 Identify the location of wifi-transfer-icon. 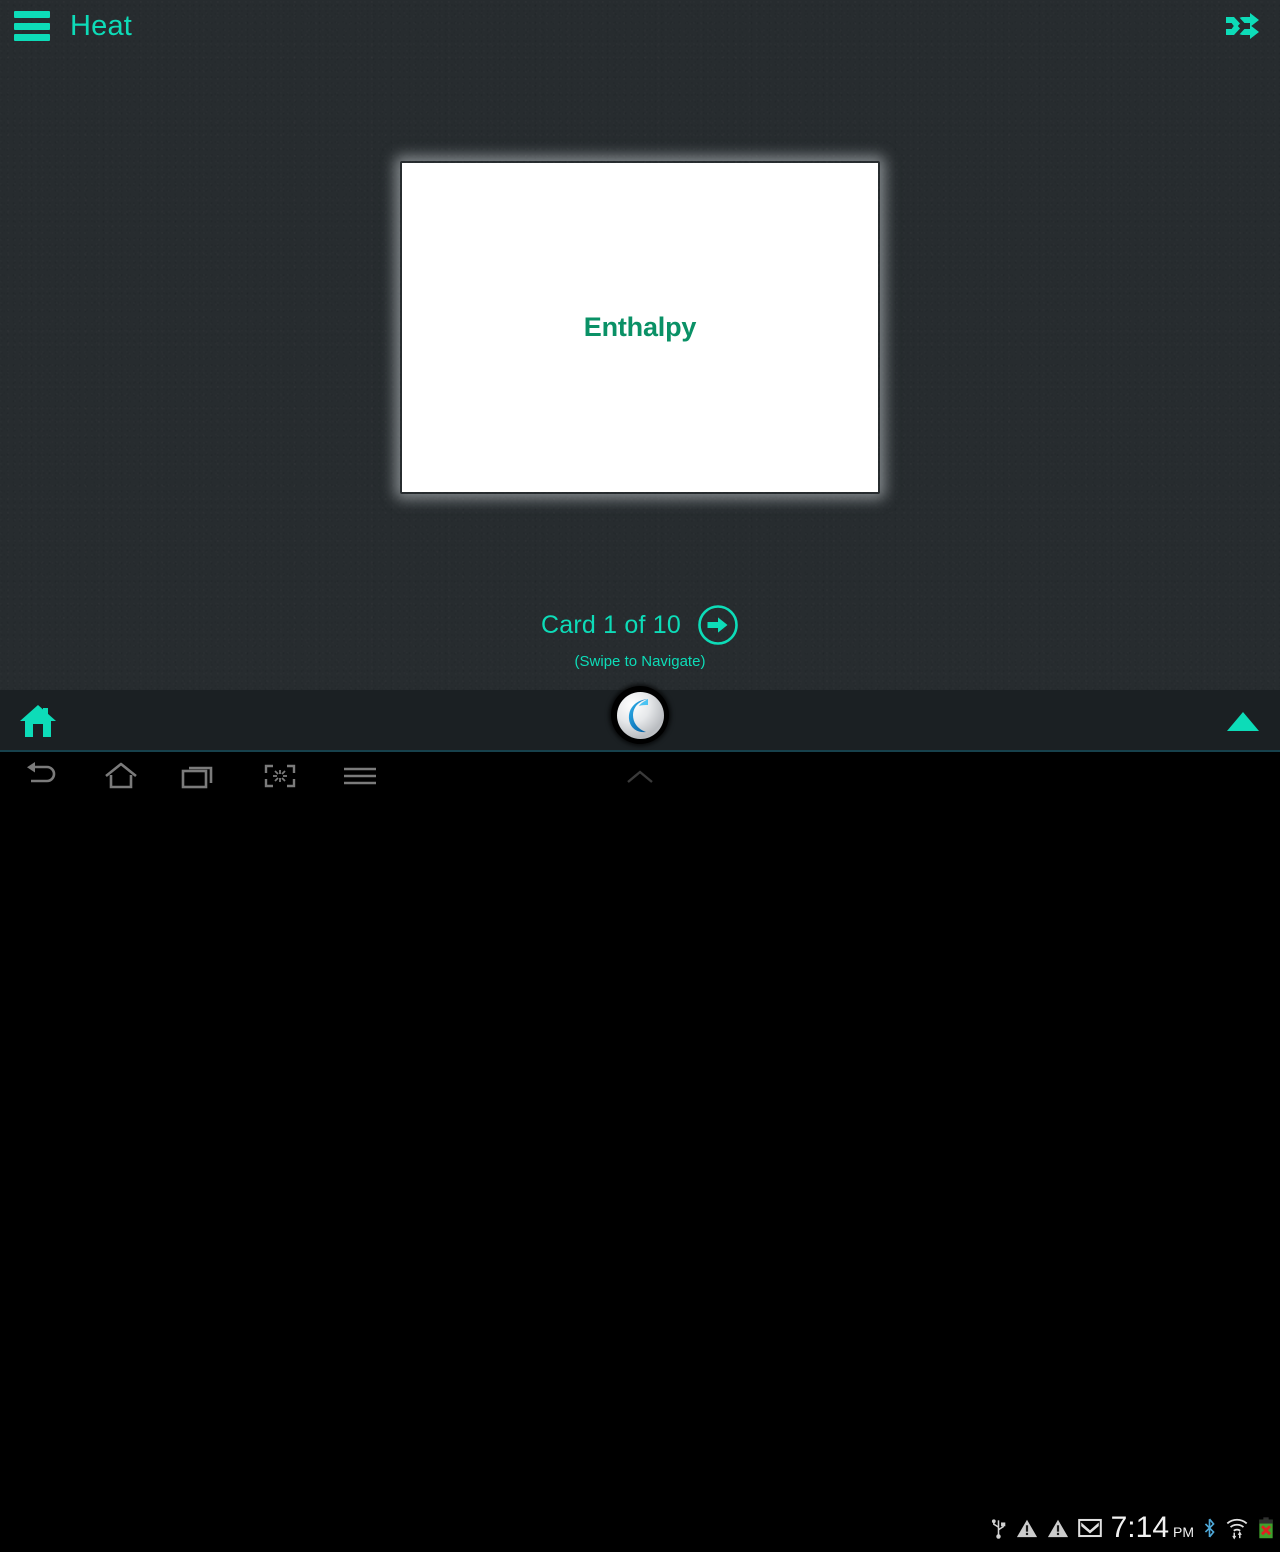
(1237, 1529).